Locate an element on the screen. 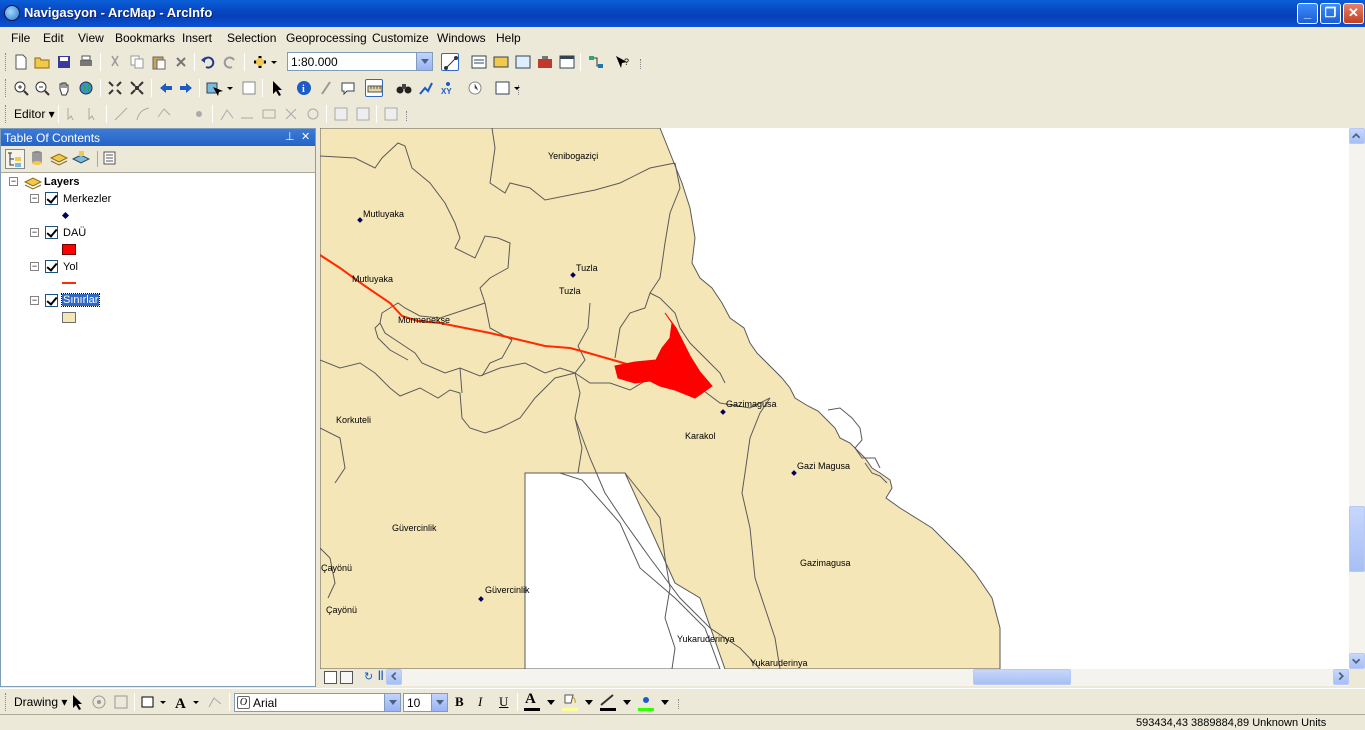 The width and height of the screenshot is (1365, 730). search-window-icon is located at coordinates (523, 62).